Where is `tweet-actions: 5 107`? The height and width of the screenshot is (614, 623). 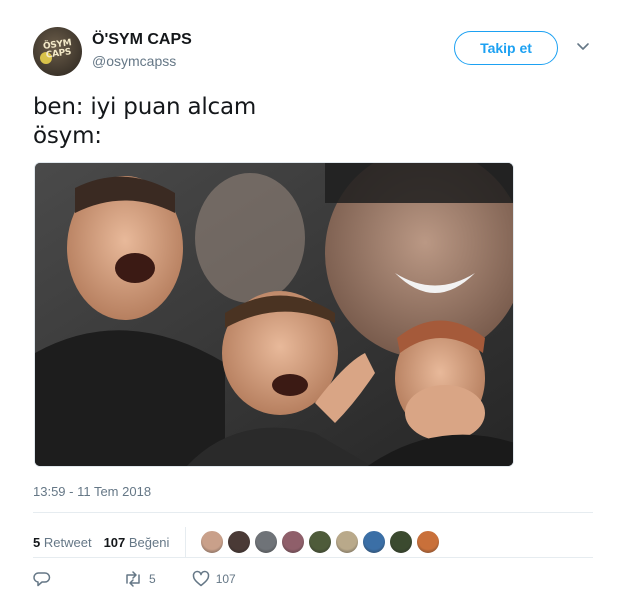 tweet-actions: 5 107 is located at coordinates (152, 579).